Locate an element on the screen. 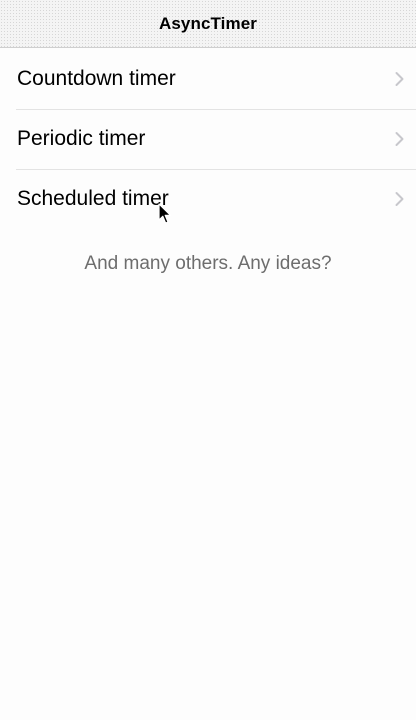 The image size is (416, 720). list-item-periodic-timer: Periodic timer is located at coordinates (208, 139).